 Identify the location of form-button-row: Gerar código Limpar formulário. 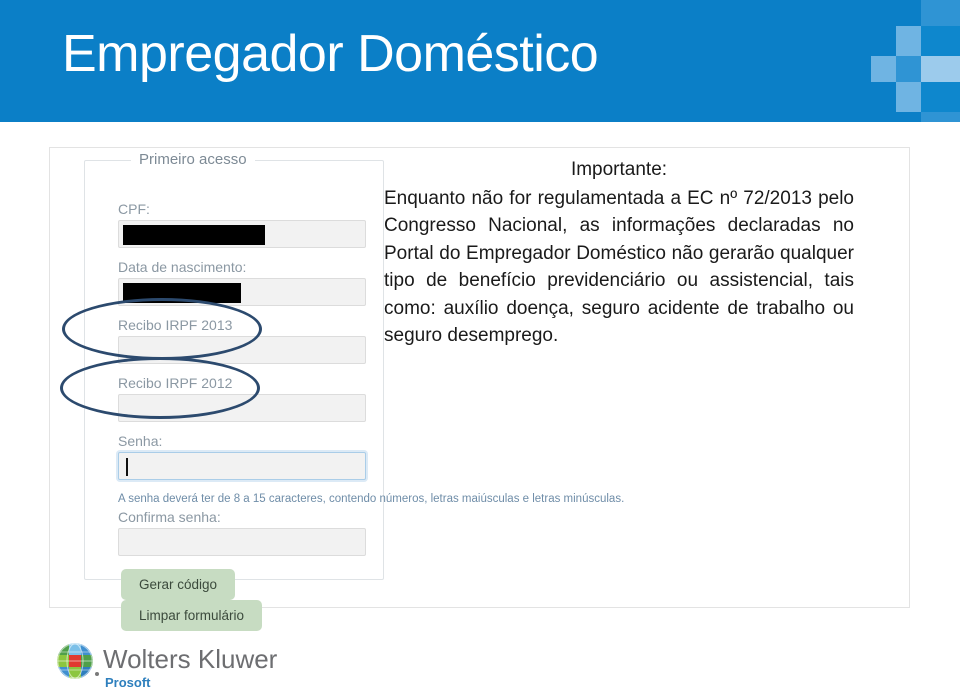
(252, 600).